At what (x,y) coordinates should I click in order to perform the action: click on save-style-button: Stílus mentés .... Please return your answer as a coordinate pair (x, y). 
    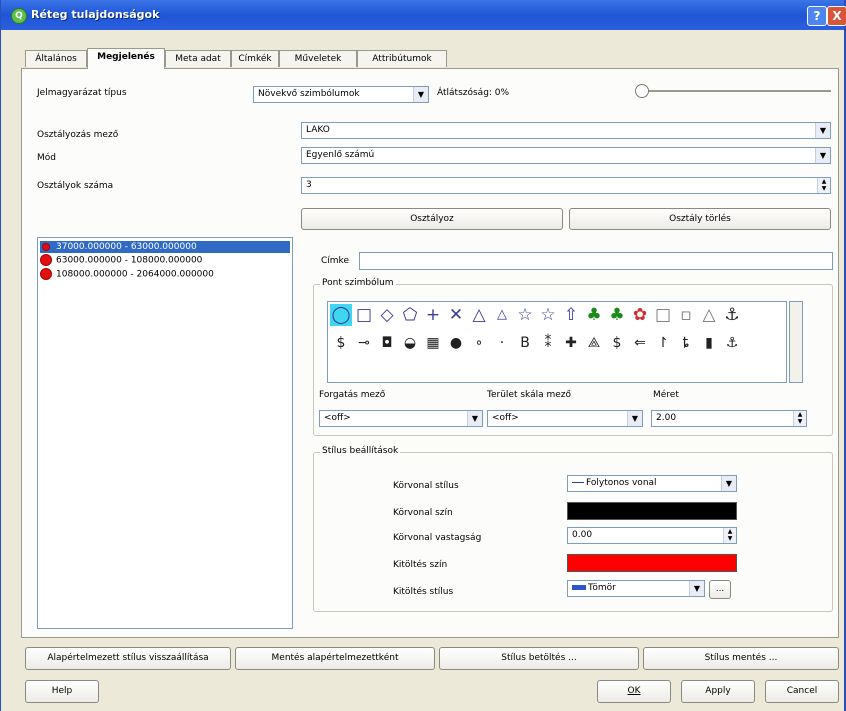
    Looking at the image, I should click on (741, 658).